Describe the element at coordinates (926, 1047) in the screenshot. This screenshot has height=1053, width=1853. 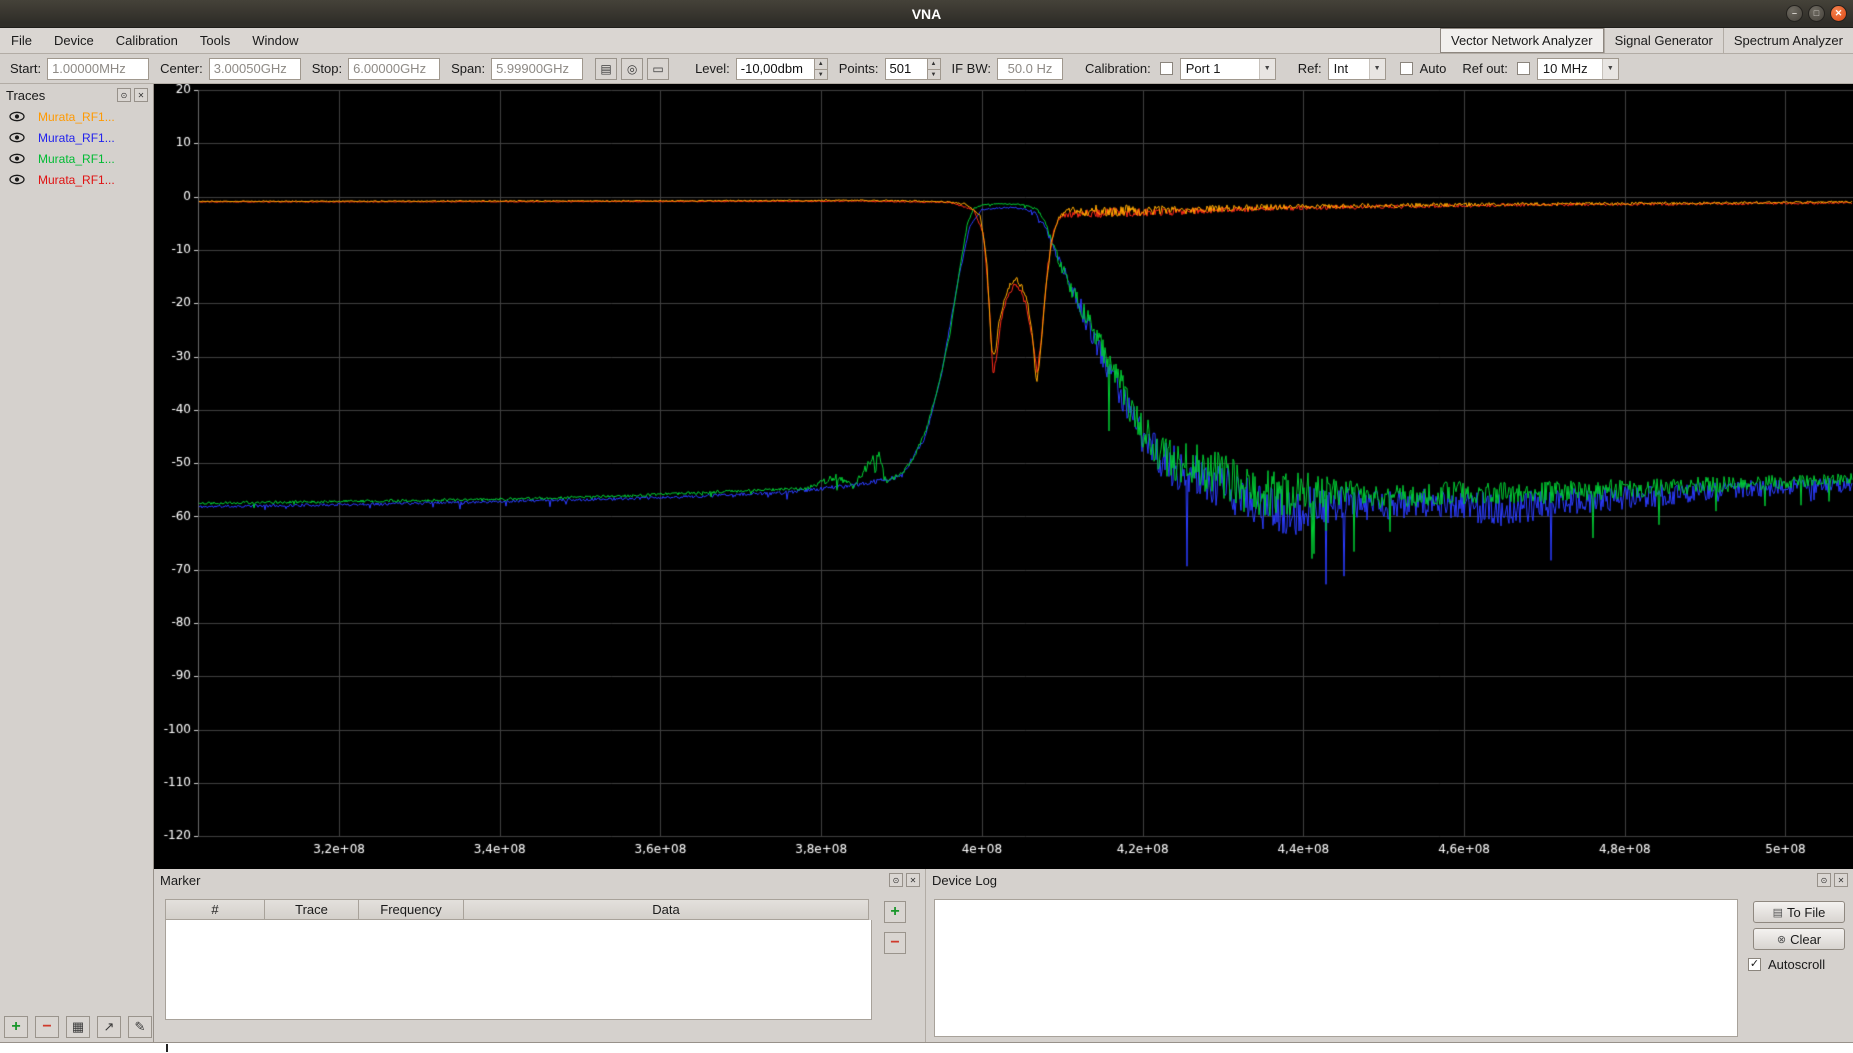
I see `status-entry` at that location.